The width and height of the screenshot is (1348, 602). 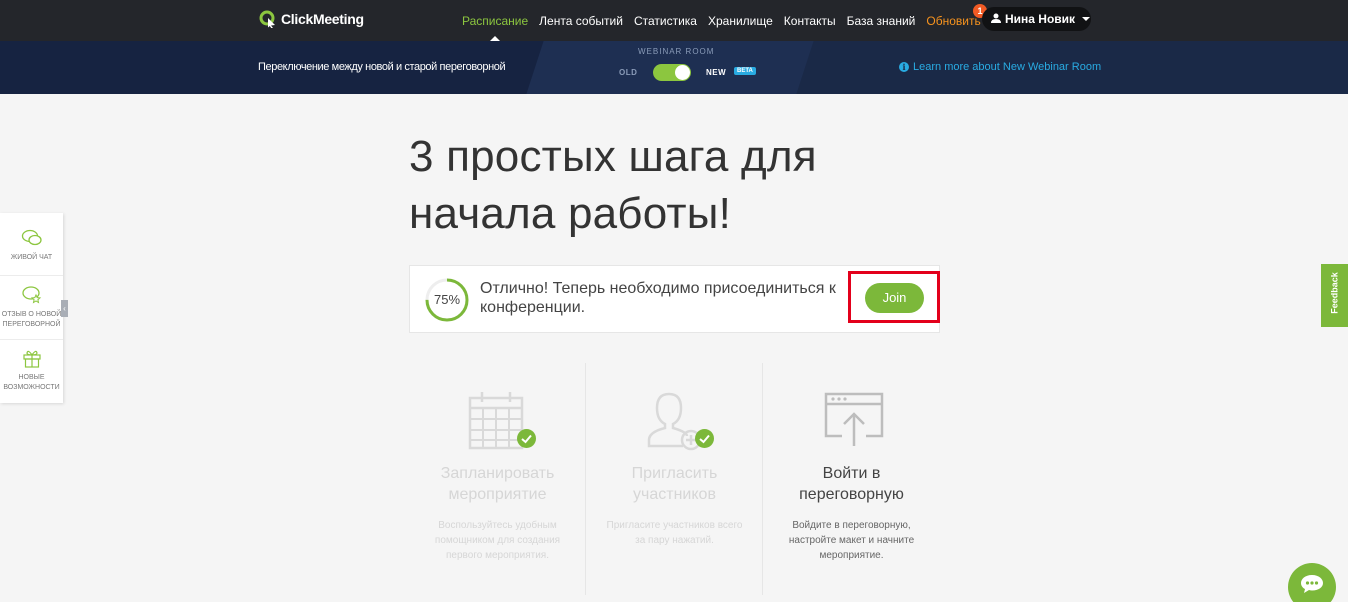 What do you see at coordinates (665, 21) in the screenshot?
I see `nav-item-statistics: Статистика` at bounding box center [665, 21].